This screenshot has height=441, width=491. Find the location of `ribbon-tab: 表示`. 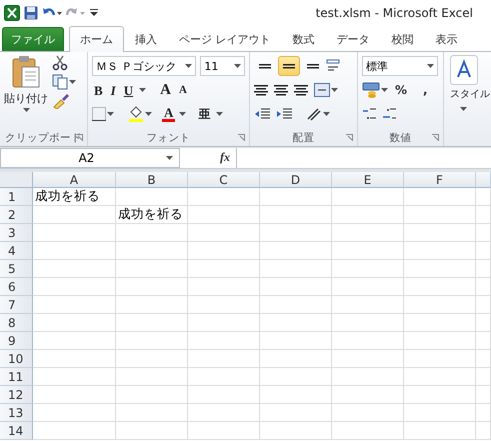

ribbon-tab: 表示 is located at coordinates (446, 38).